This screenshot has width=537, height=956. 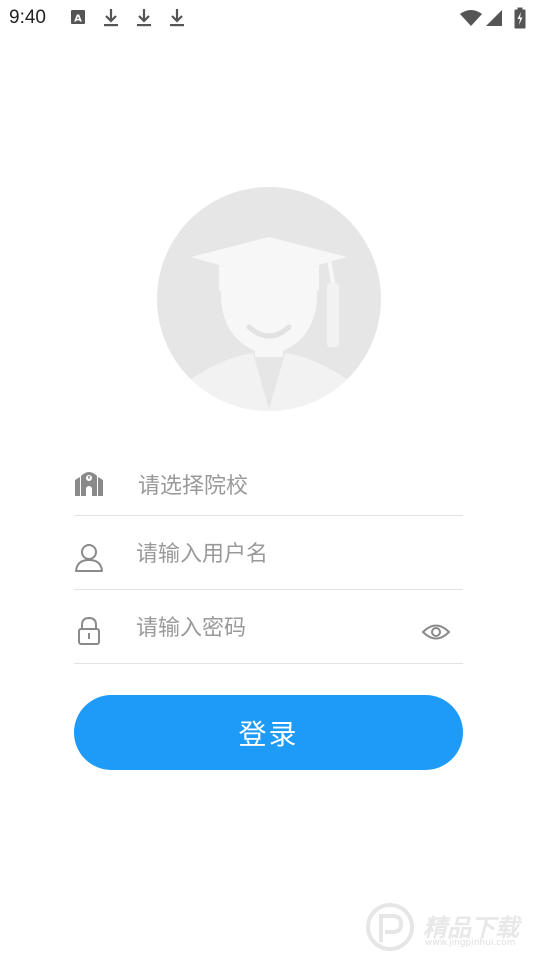 What do you see at coordinates (27, 17) in the screenshot?
I see `status-time: 9:40` at bounding box center [27, 17].